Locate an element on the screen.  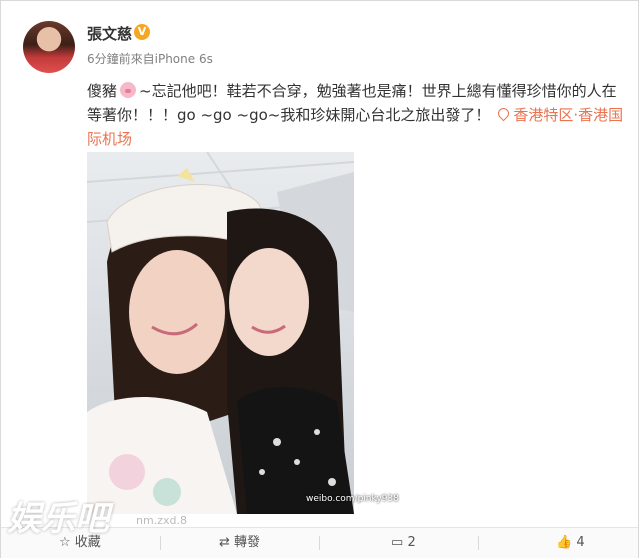
comment-icon: ▭ is located at coordinates (397, 542).